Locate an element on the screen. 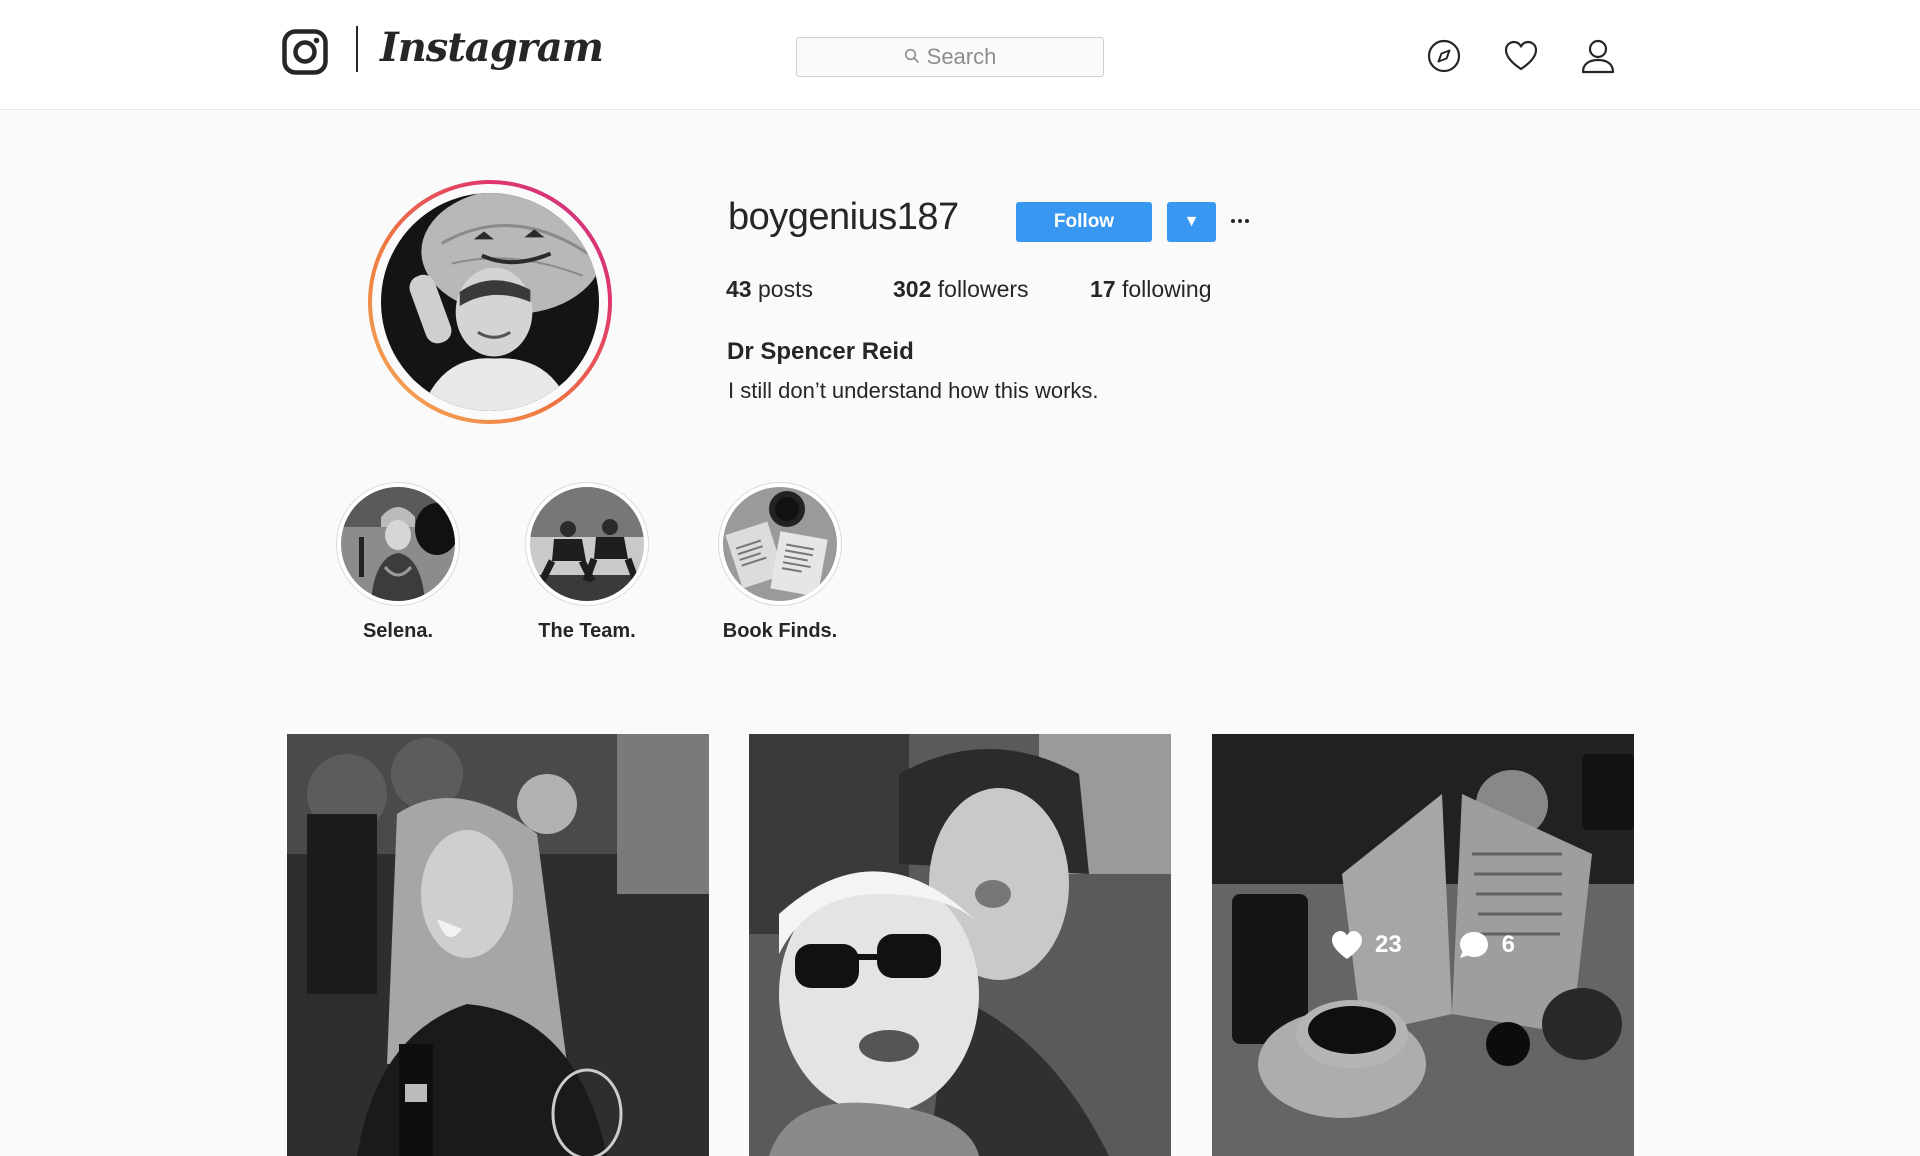  following-count: 17 is located at coordinates (1103, 289).